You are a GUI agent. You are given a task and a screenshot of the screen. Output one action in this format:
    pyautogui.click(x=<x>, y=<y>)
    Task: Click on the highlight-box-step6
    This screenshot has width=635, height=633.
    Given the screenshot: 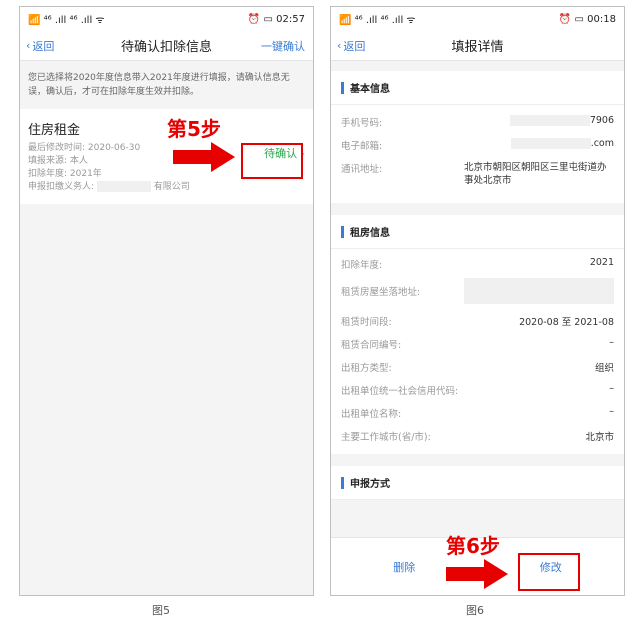 What is the action you would take?
    pyautogui.click(x=549, y=572)
    